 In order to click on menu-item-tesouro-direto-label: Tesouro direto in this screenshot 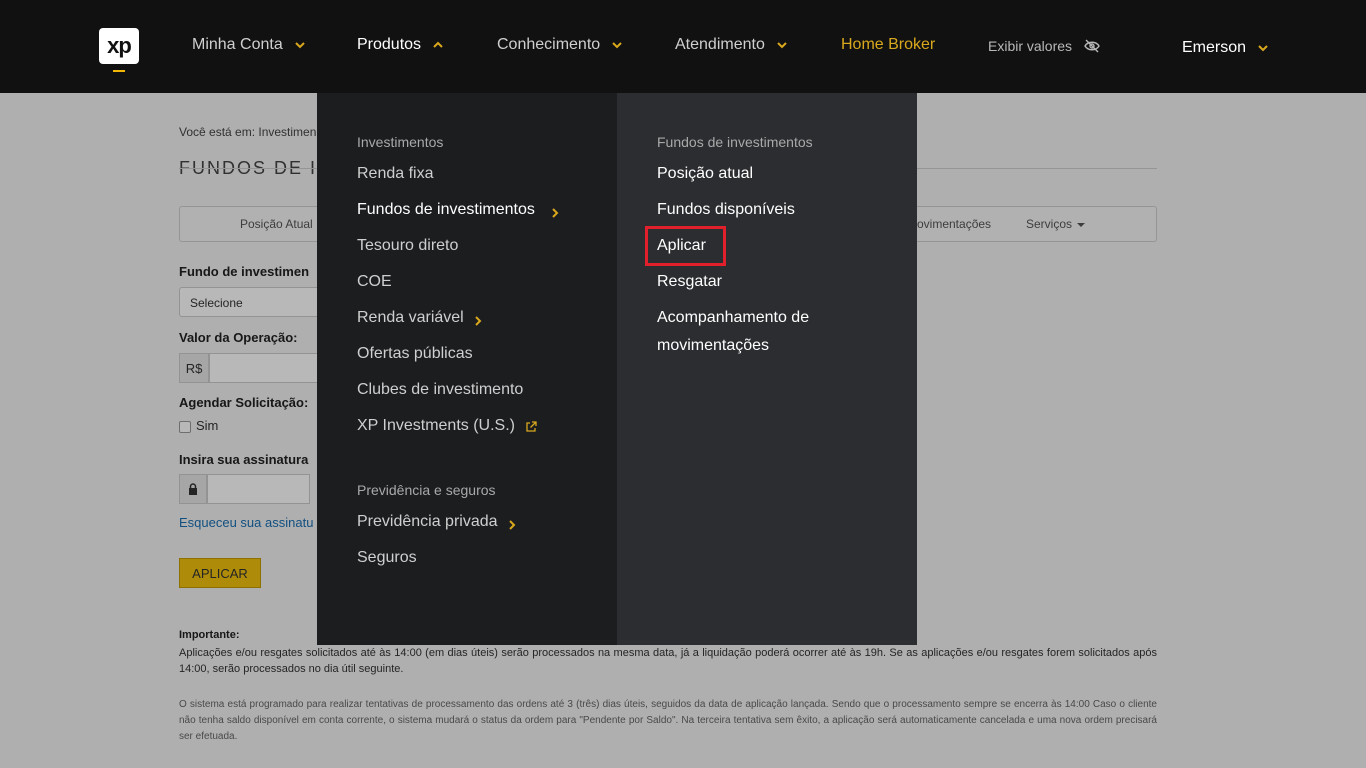, I will do `click(408, 245)`.